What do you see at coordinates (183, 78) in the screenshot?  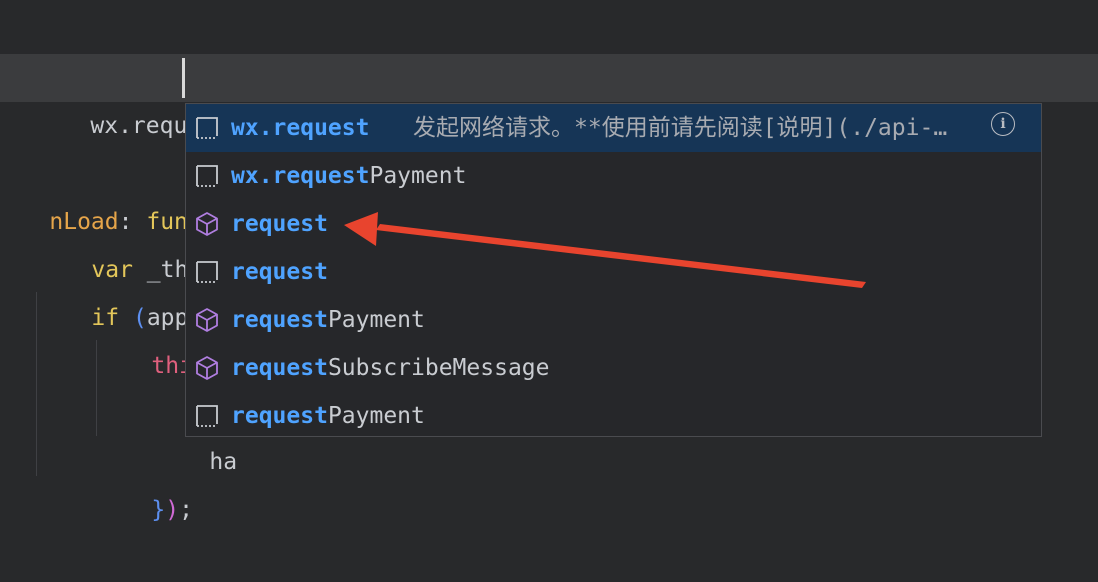 I see `text-cursor` at bounding box center [183, 78].